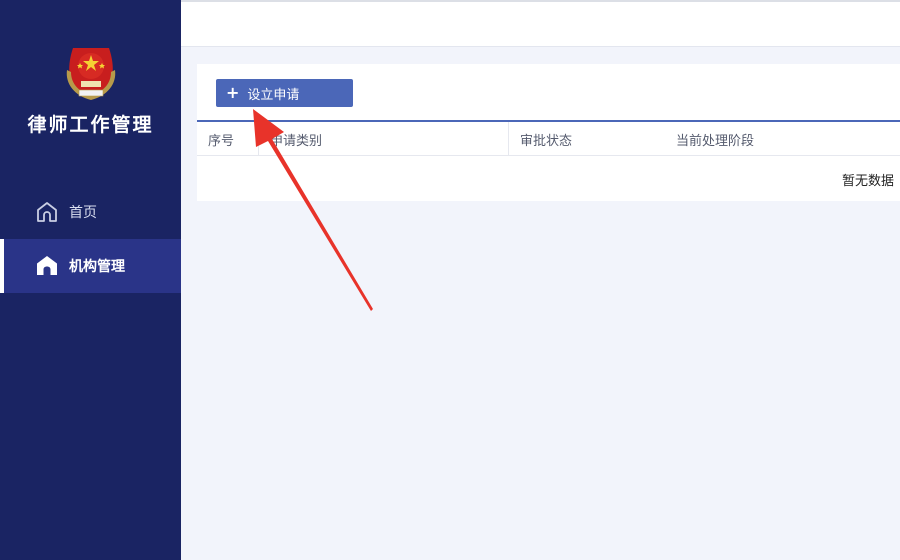  What do you see at coordinates (97, 267) in the screenshot?
I see `sidebar-item-label: 机构管理` at bounding box center [97, 267].